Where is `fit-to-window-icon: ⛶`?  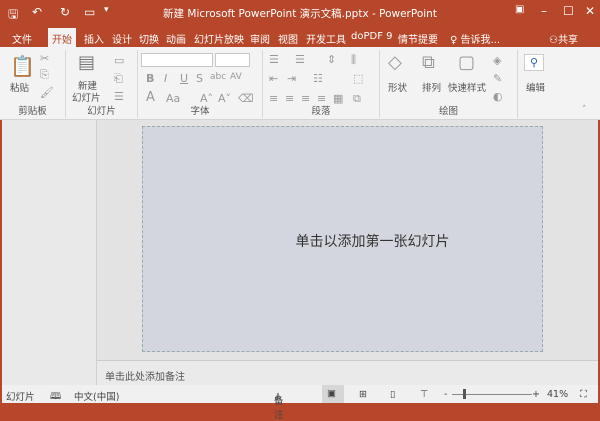
fit-to-window-icon: ⛶ is located at coordinates (583, 394).